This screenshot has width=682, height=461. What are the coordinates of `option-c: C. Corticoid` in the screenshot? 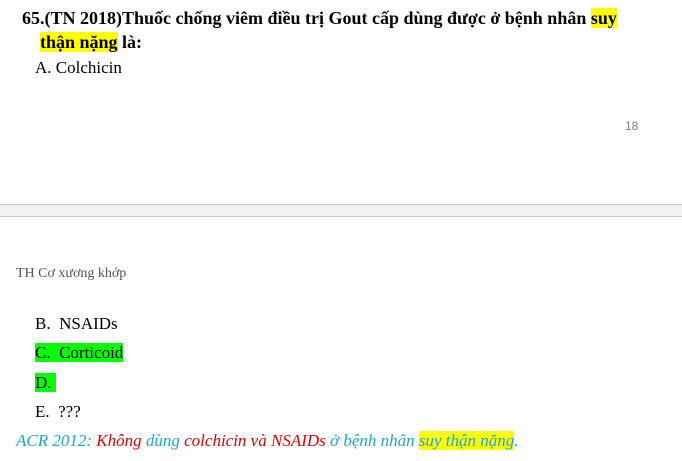 It's located at (79, 353).